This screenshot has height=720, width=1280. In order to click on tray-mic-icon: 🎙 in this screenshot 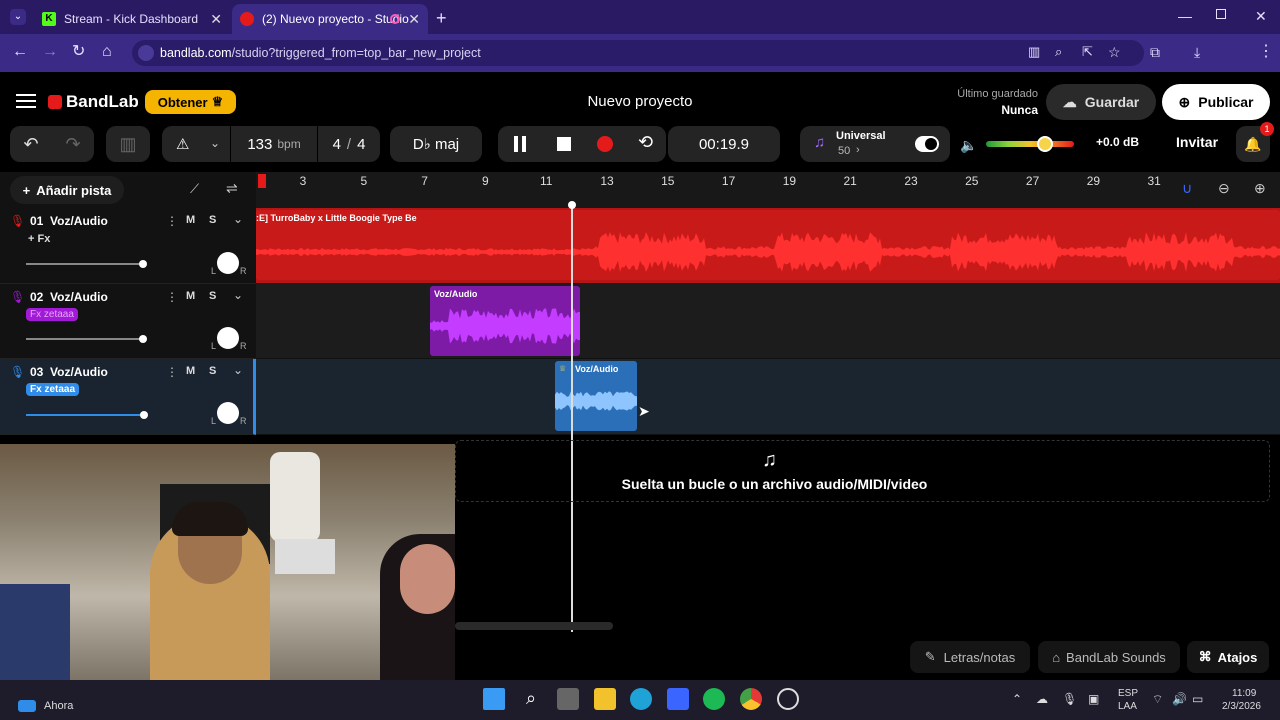, I will do `click(1069, 699)`.